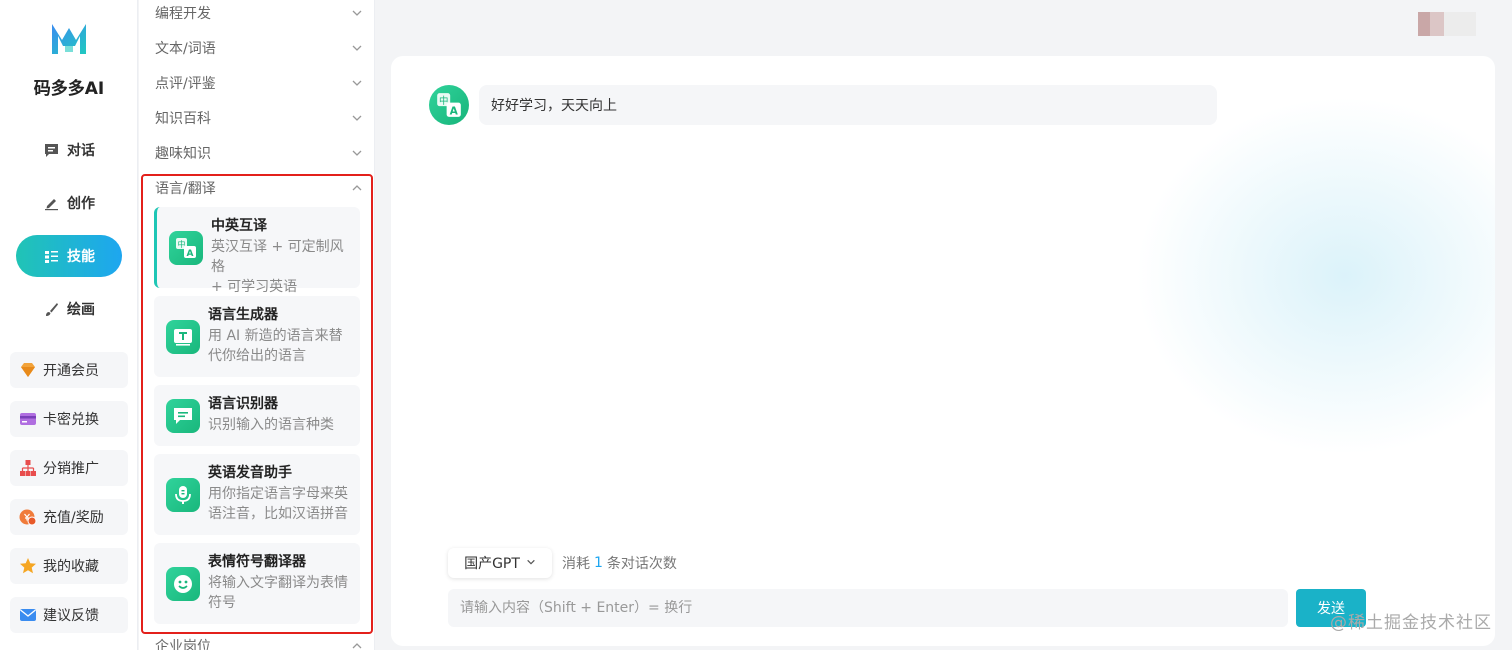 The height and width of the screenshot is (650, 1512). What do you see at coordinates (641, 564) in the screenshot?
I see `usage-suffix: 条对话次数` at bounding box center [641, 564].